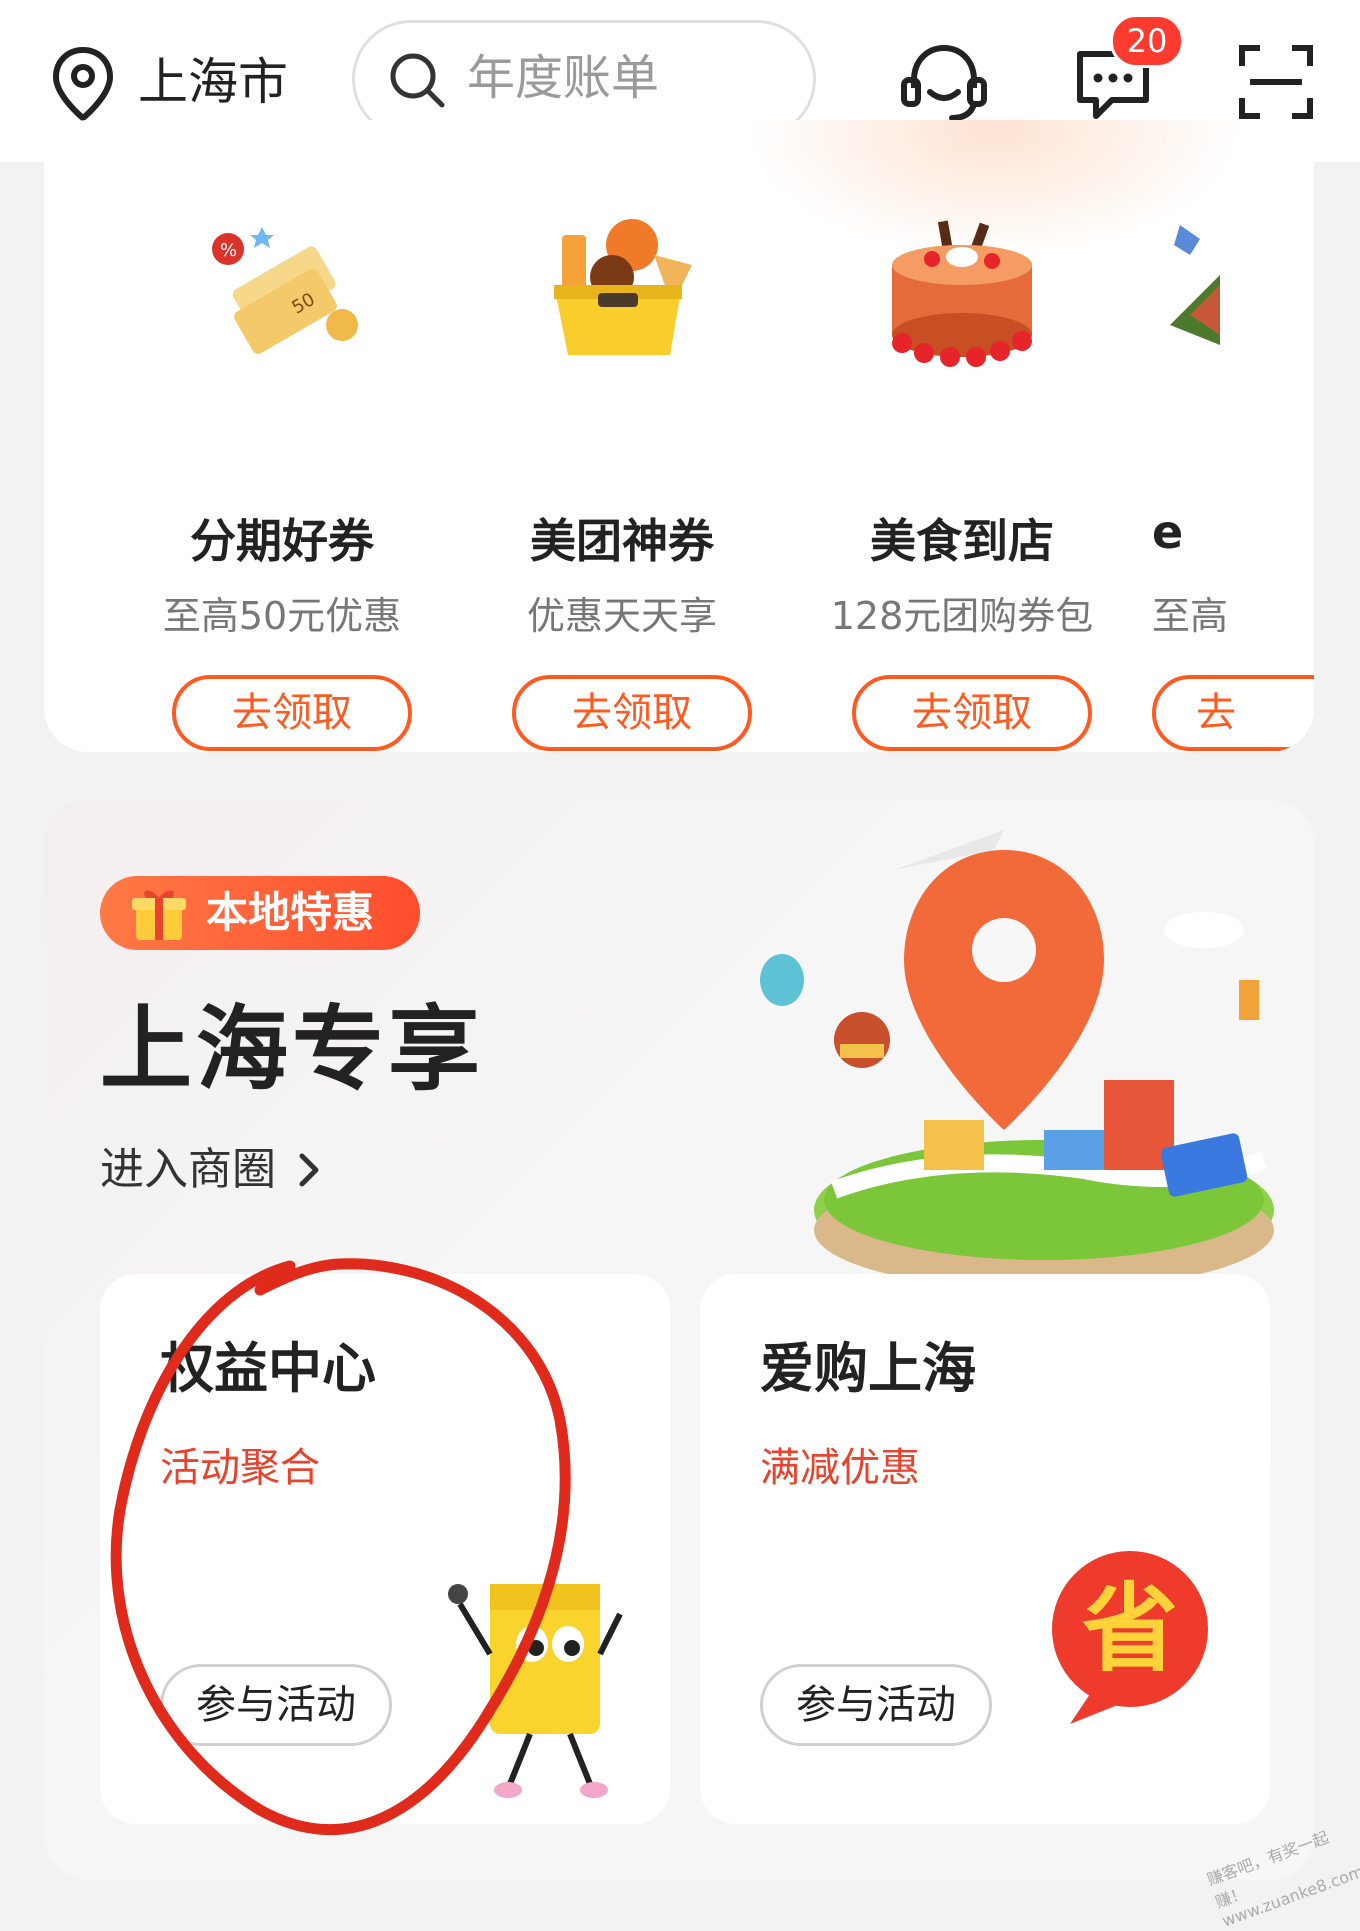 The width and height of the screenshot is (1360, 1931). I want to click on coupon-tickets-icon: % 50, so click(285, 290).